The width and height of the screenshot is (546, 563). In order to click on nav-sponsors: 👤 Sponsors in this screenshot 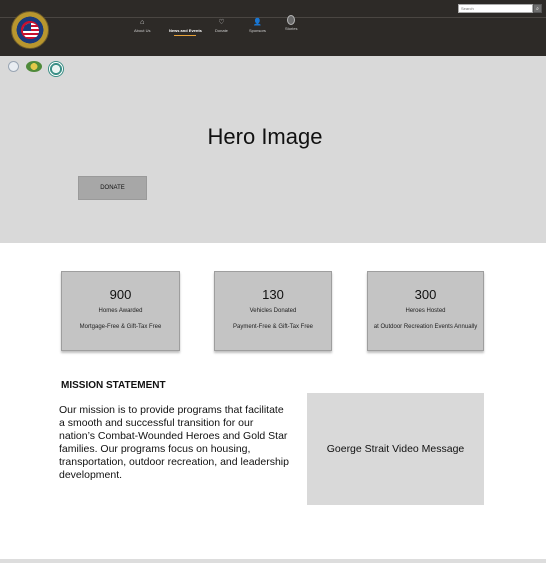, I will do `click(257, 26)`.